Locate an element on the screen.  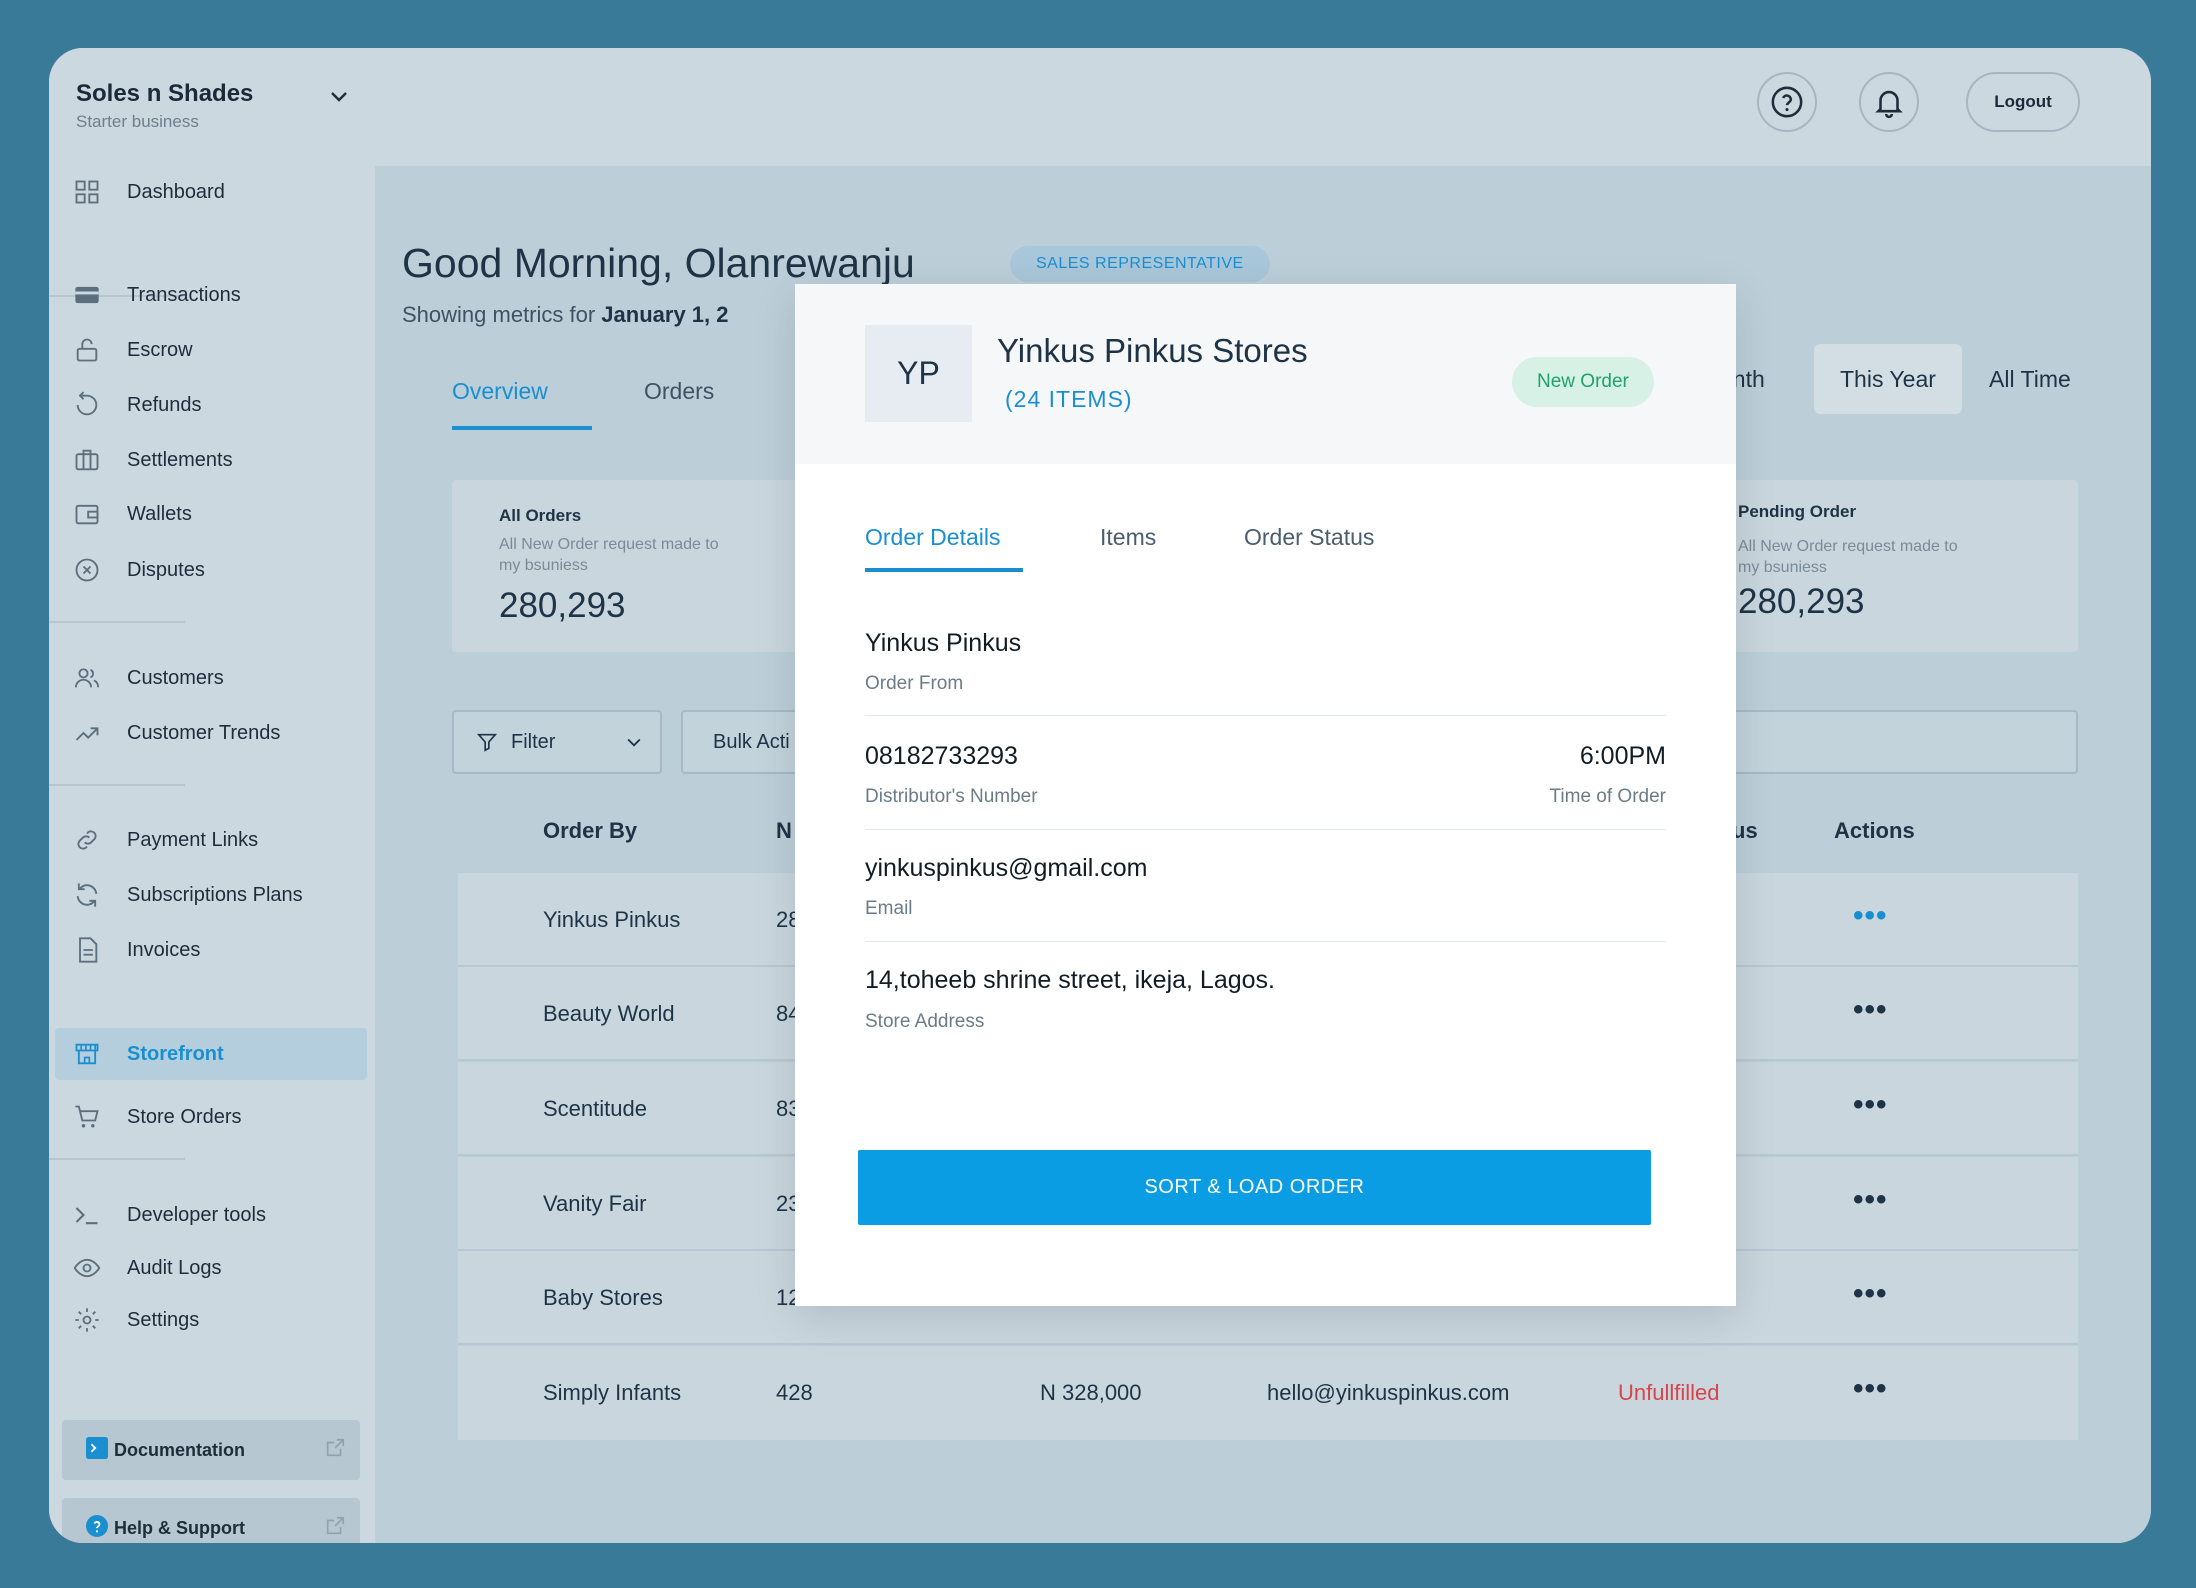
sidebar-item-label: Developer tools is located at coordinates (196, 1214).